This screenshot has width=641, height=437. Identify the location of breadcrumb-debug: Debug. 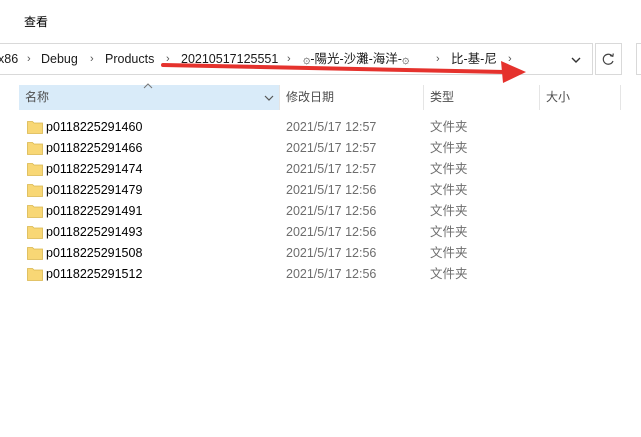
(59, 59).